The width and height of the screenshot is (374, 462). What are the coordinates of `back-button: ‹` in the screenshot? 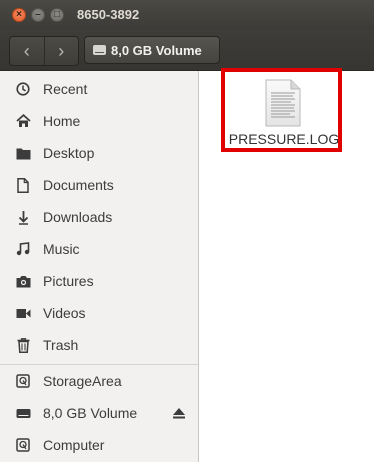 It's located at (27, 51).